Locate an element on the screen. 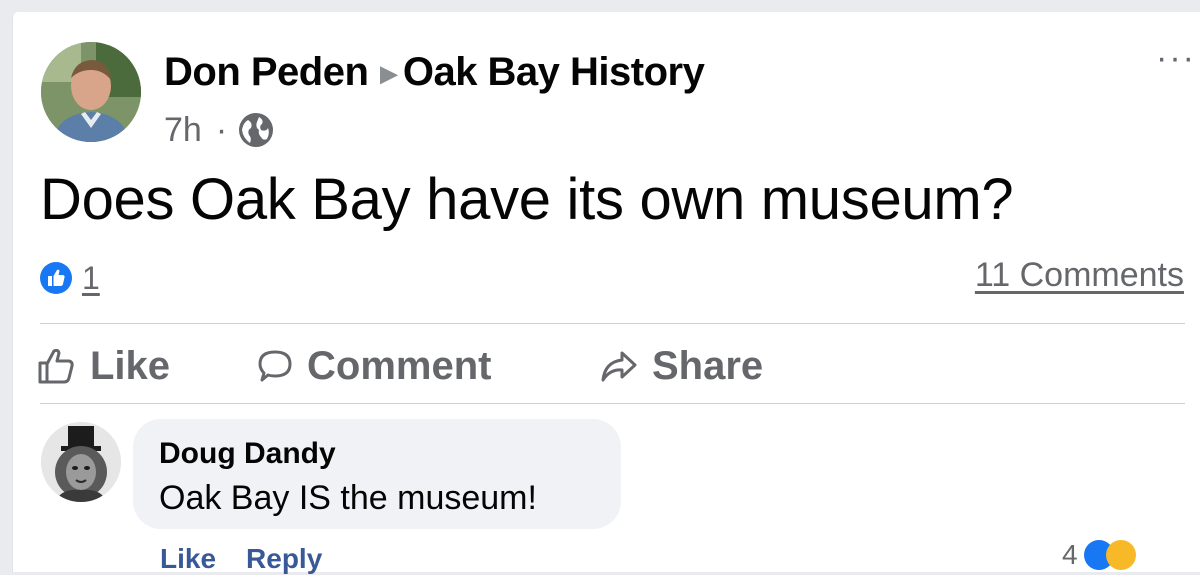  like-reaction-icon is located at coordinates (56, 278).